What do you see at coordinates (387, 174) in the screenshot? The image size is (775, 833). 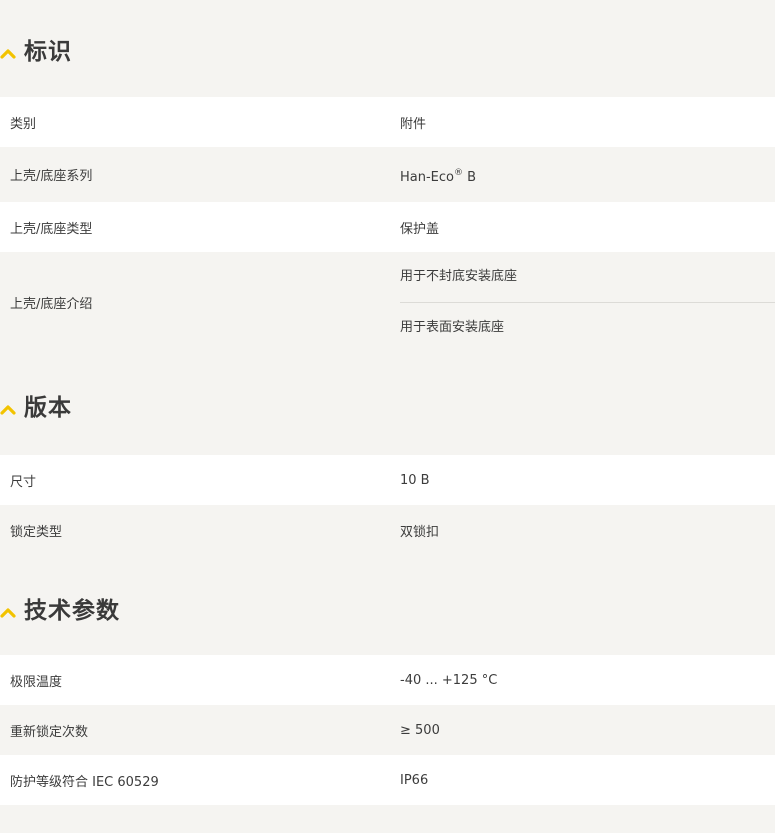 I see `spec-row: 上壳/底座系列 Han-Eco® B` at bounding box center [387, 174].